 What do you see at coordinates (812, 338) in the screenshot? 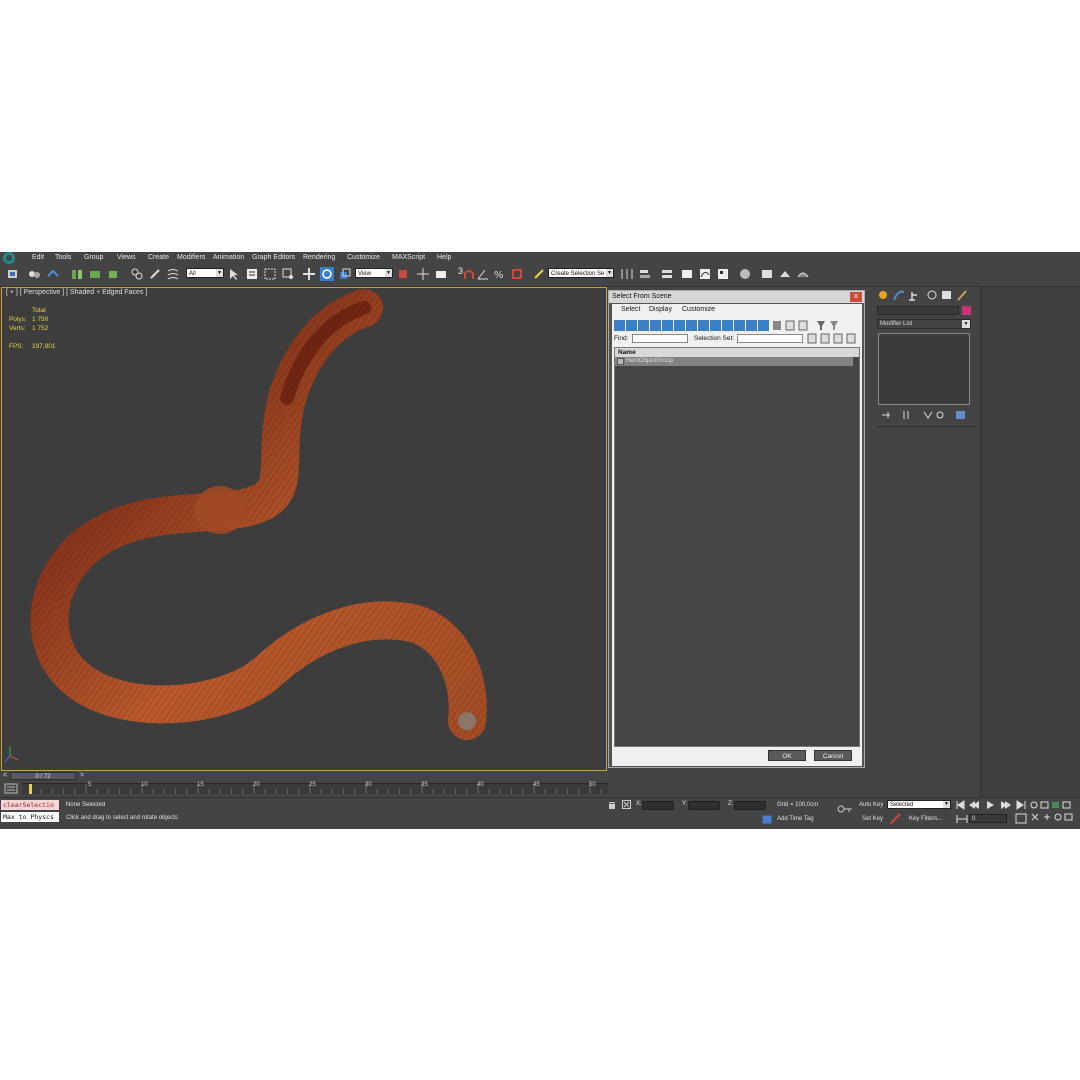
I see `sync-selection-icon` at bounding box center [812, 338].